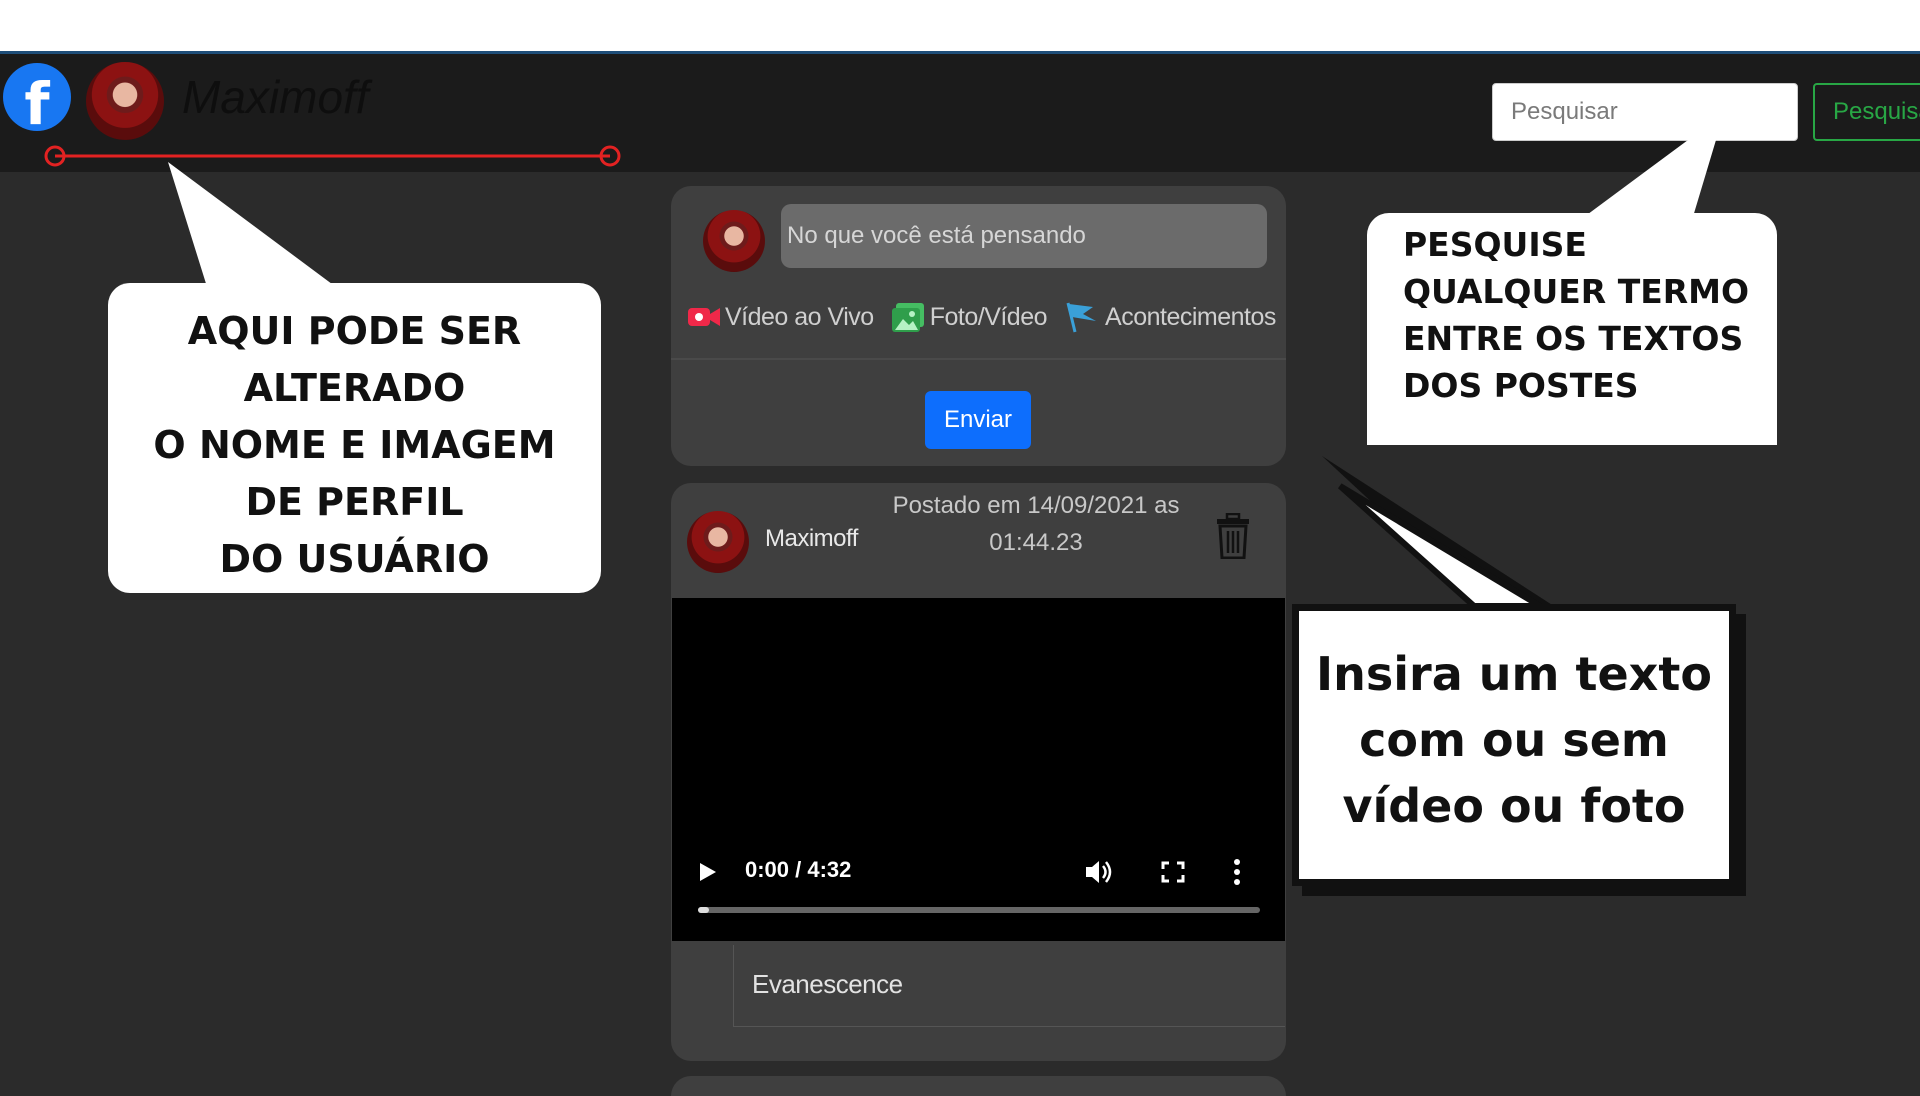 The width and height of the screenshot is (1920, 1096). I want to click on tail-joint-patch, so click(1508, 615).